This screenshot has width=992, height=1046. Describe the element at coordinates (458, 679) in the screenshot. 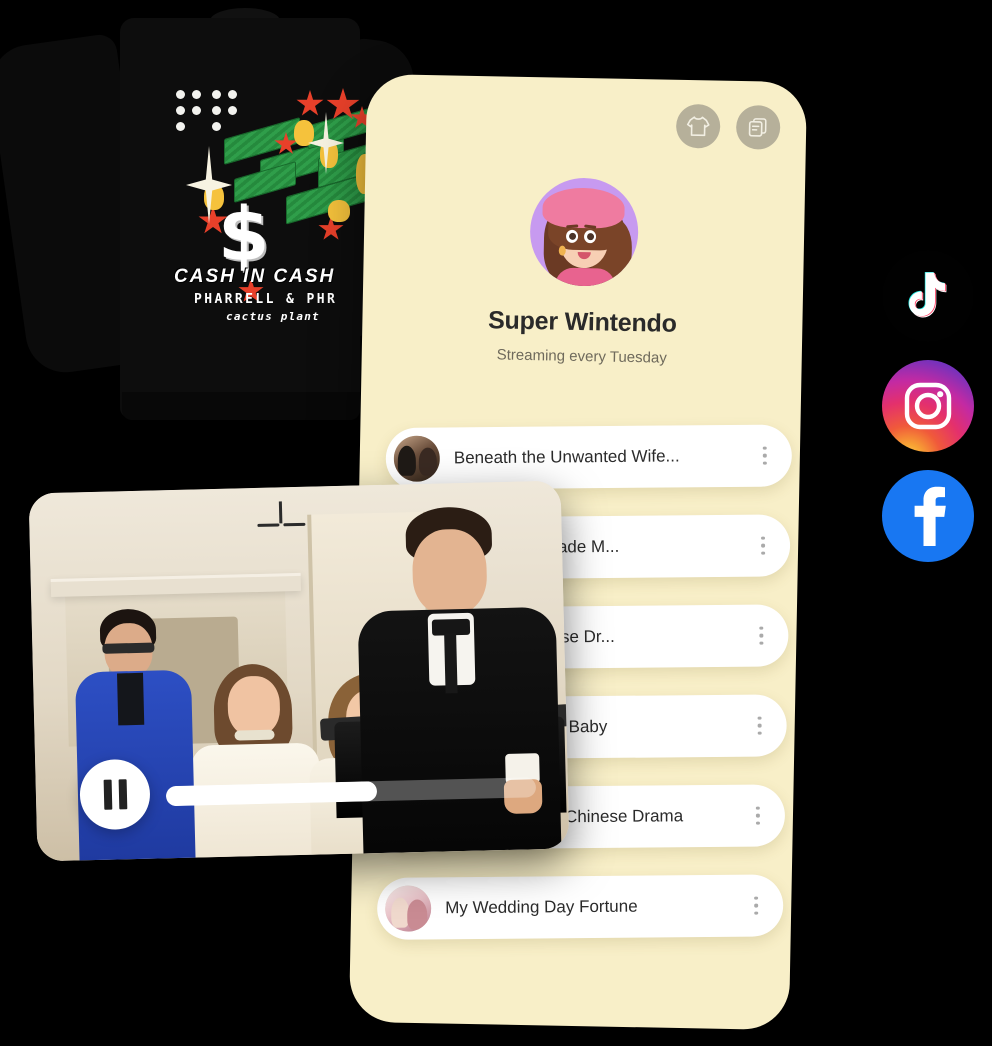

I see `person-figure` at that location.